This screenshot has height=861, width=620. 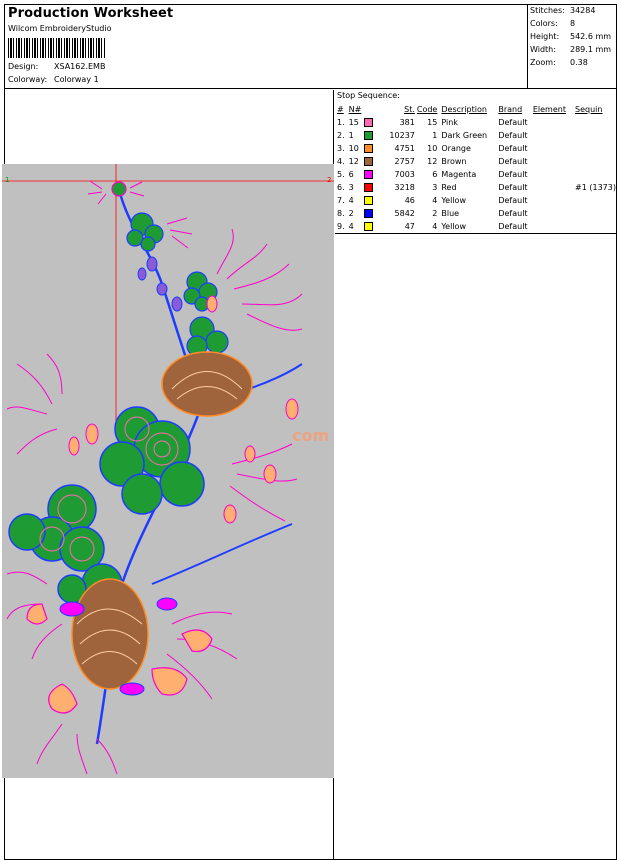 I want to click on height-stat: Height: 542.6 mm, so click(x=570, y=36).